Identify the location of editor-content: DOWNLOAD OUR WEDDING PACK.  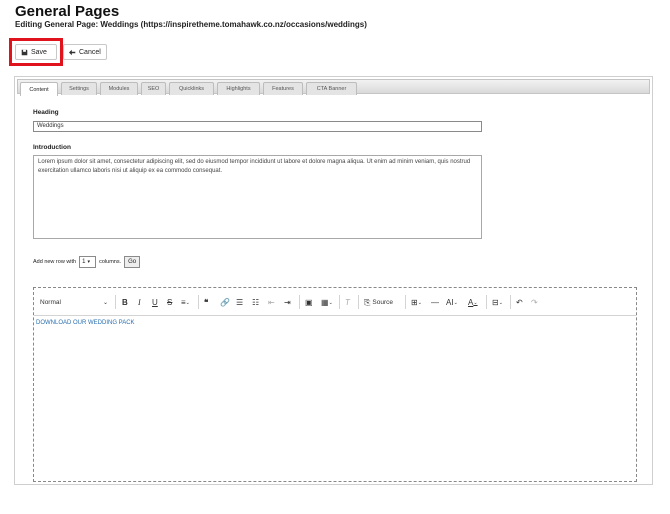
(85, 323).